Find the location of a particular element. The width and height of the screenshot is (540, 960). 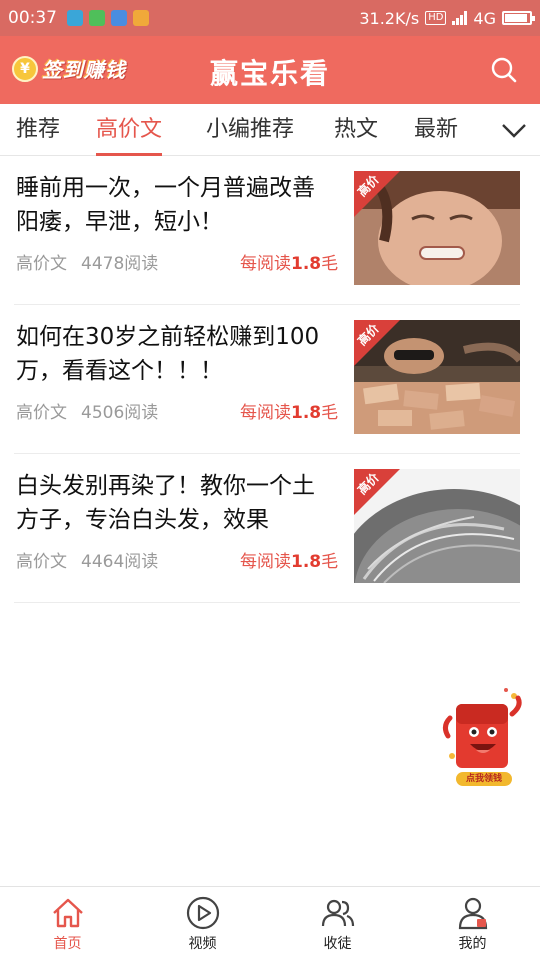

network-speed: 31.2K/s is located at coordinates (389, 18).